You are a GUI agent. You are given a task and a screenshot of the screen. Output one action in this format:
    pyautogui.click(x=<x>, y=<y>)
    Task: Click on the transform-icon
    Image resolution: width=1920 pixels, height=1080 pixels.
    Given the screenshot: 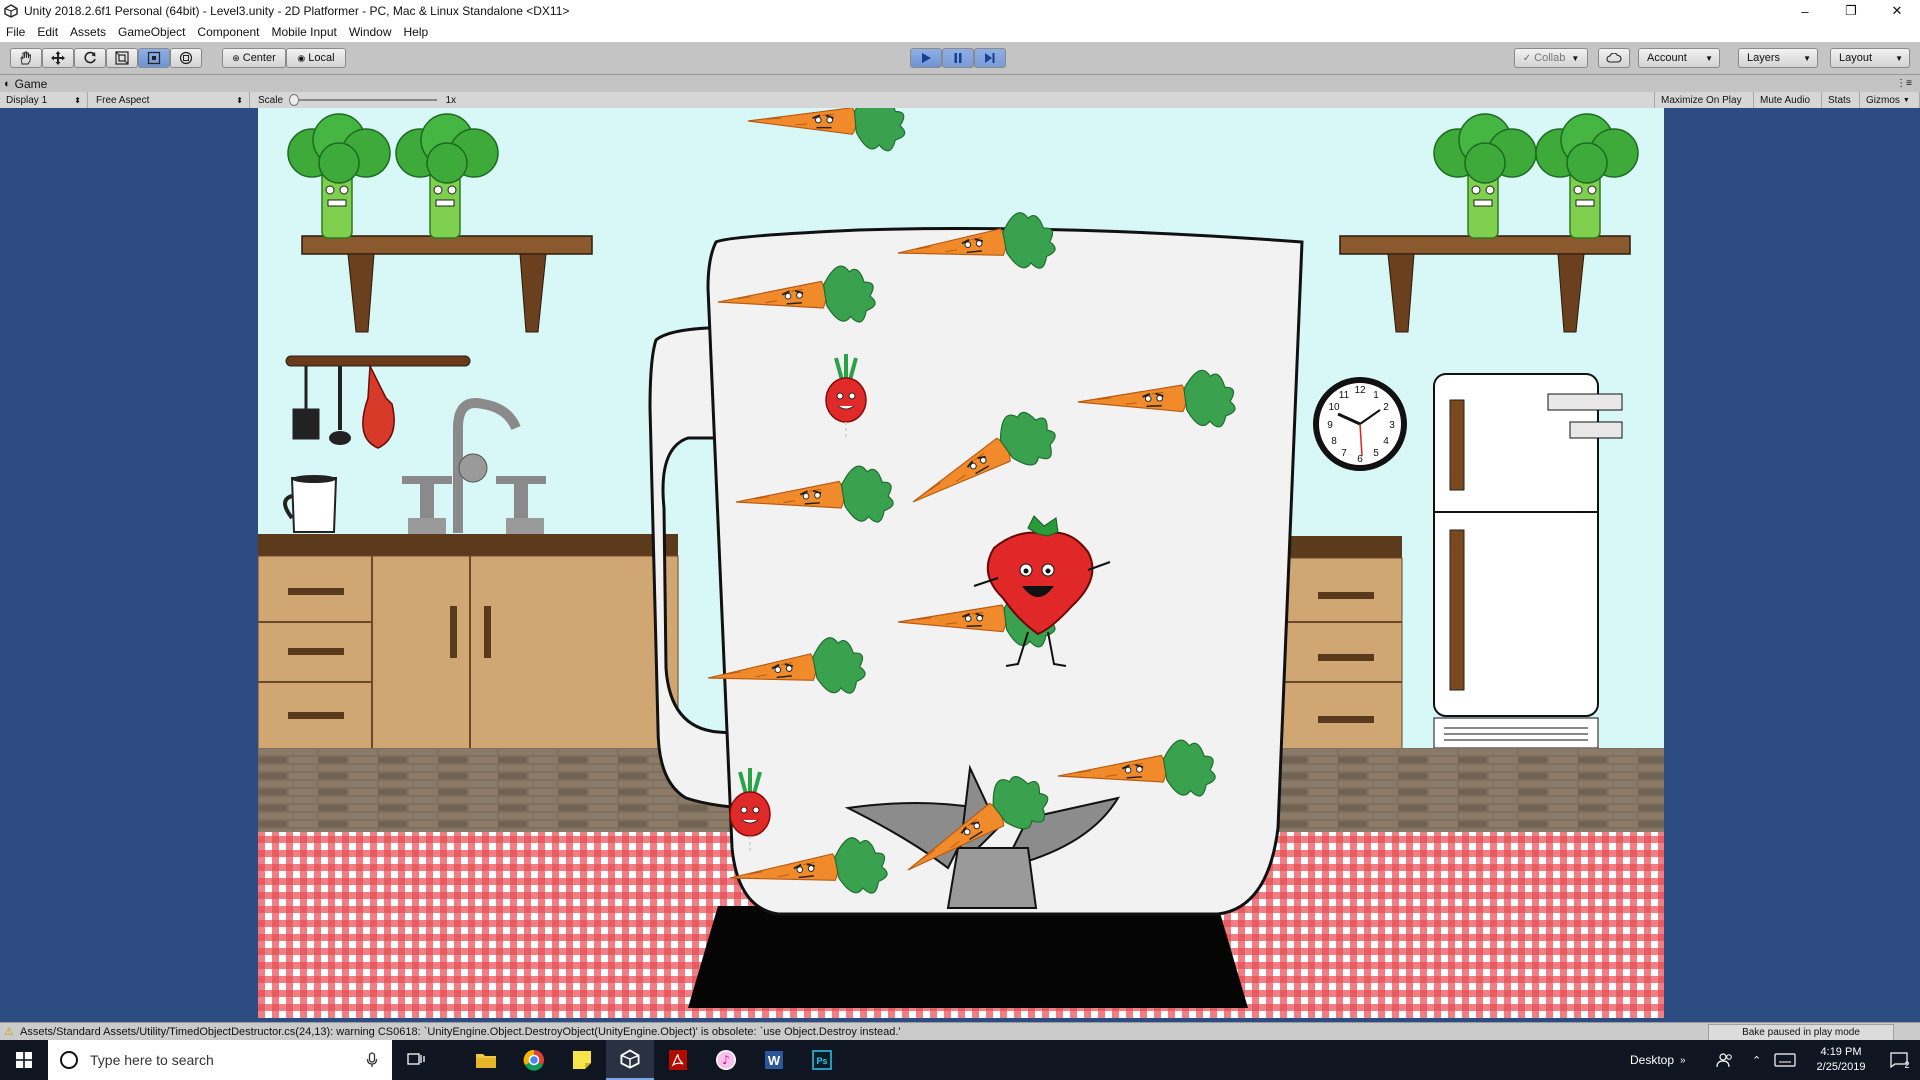 What is the action you would take?
    pyautogui.click(x=186, y=58)
    